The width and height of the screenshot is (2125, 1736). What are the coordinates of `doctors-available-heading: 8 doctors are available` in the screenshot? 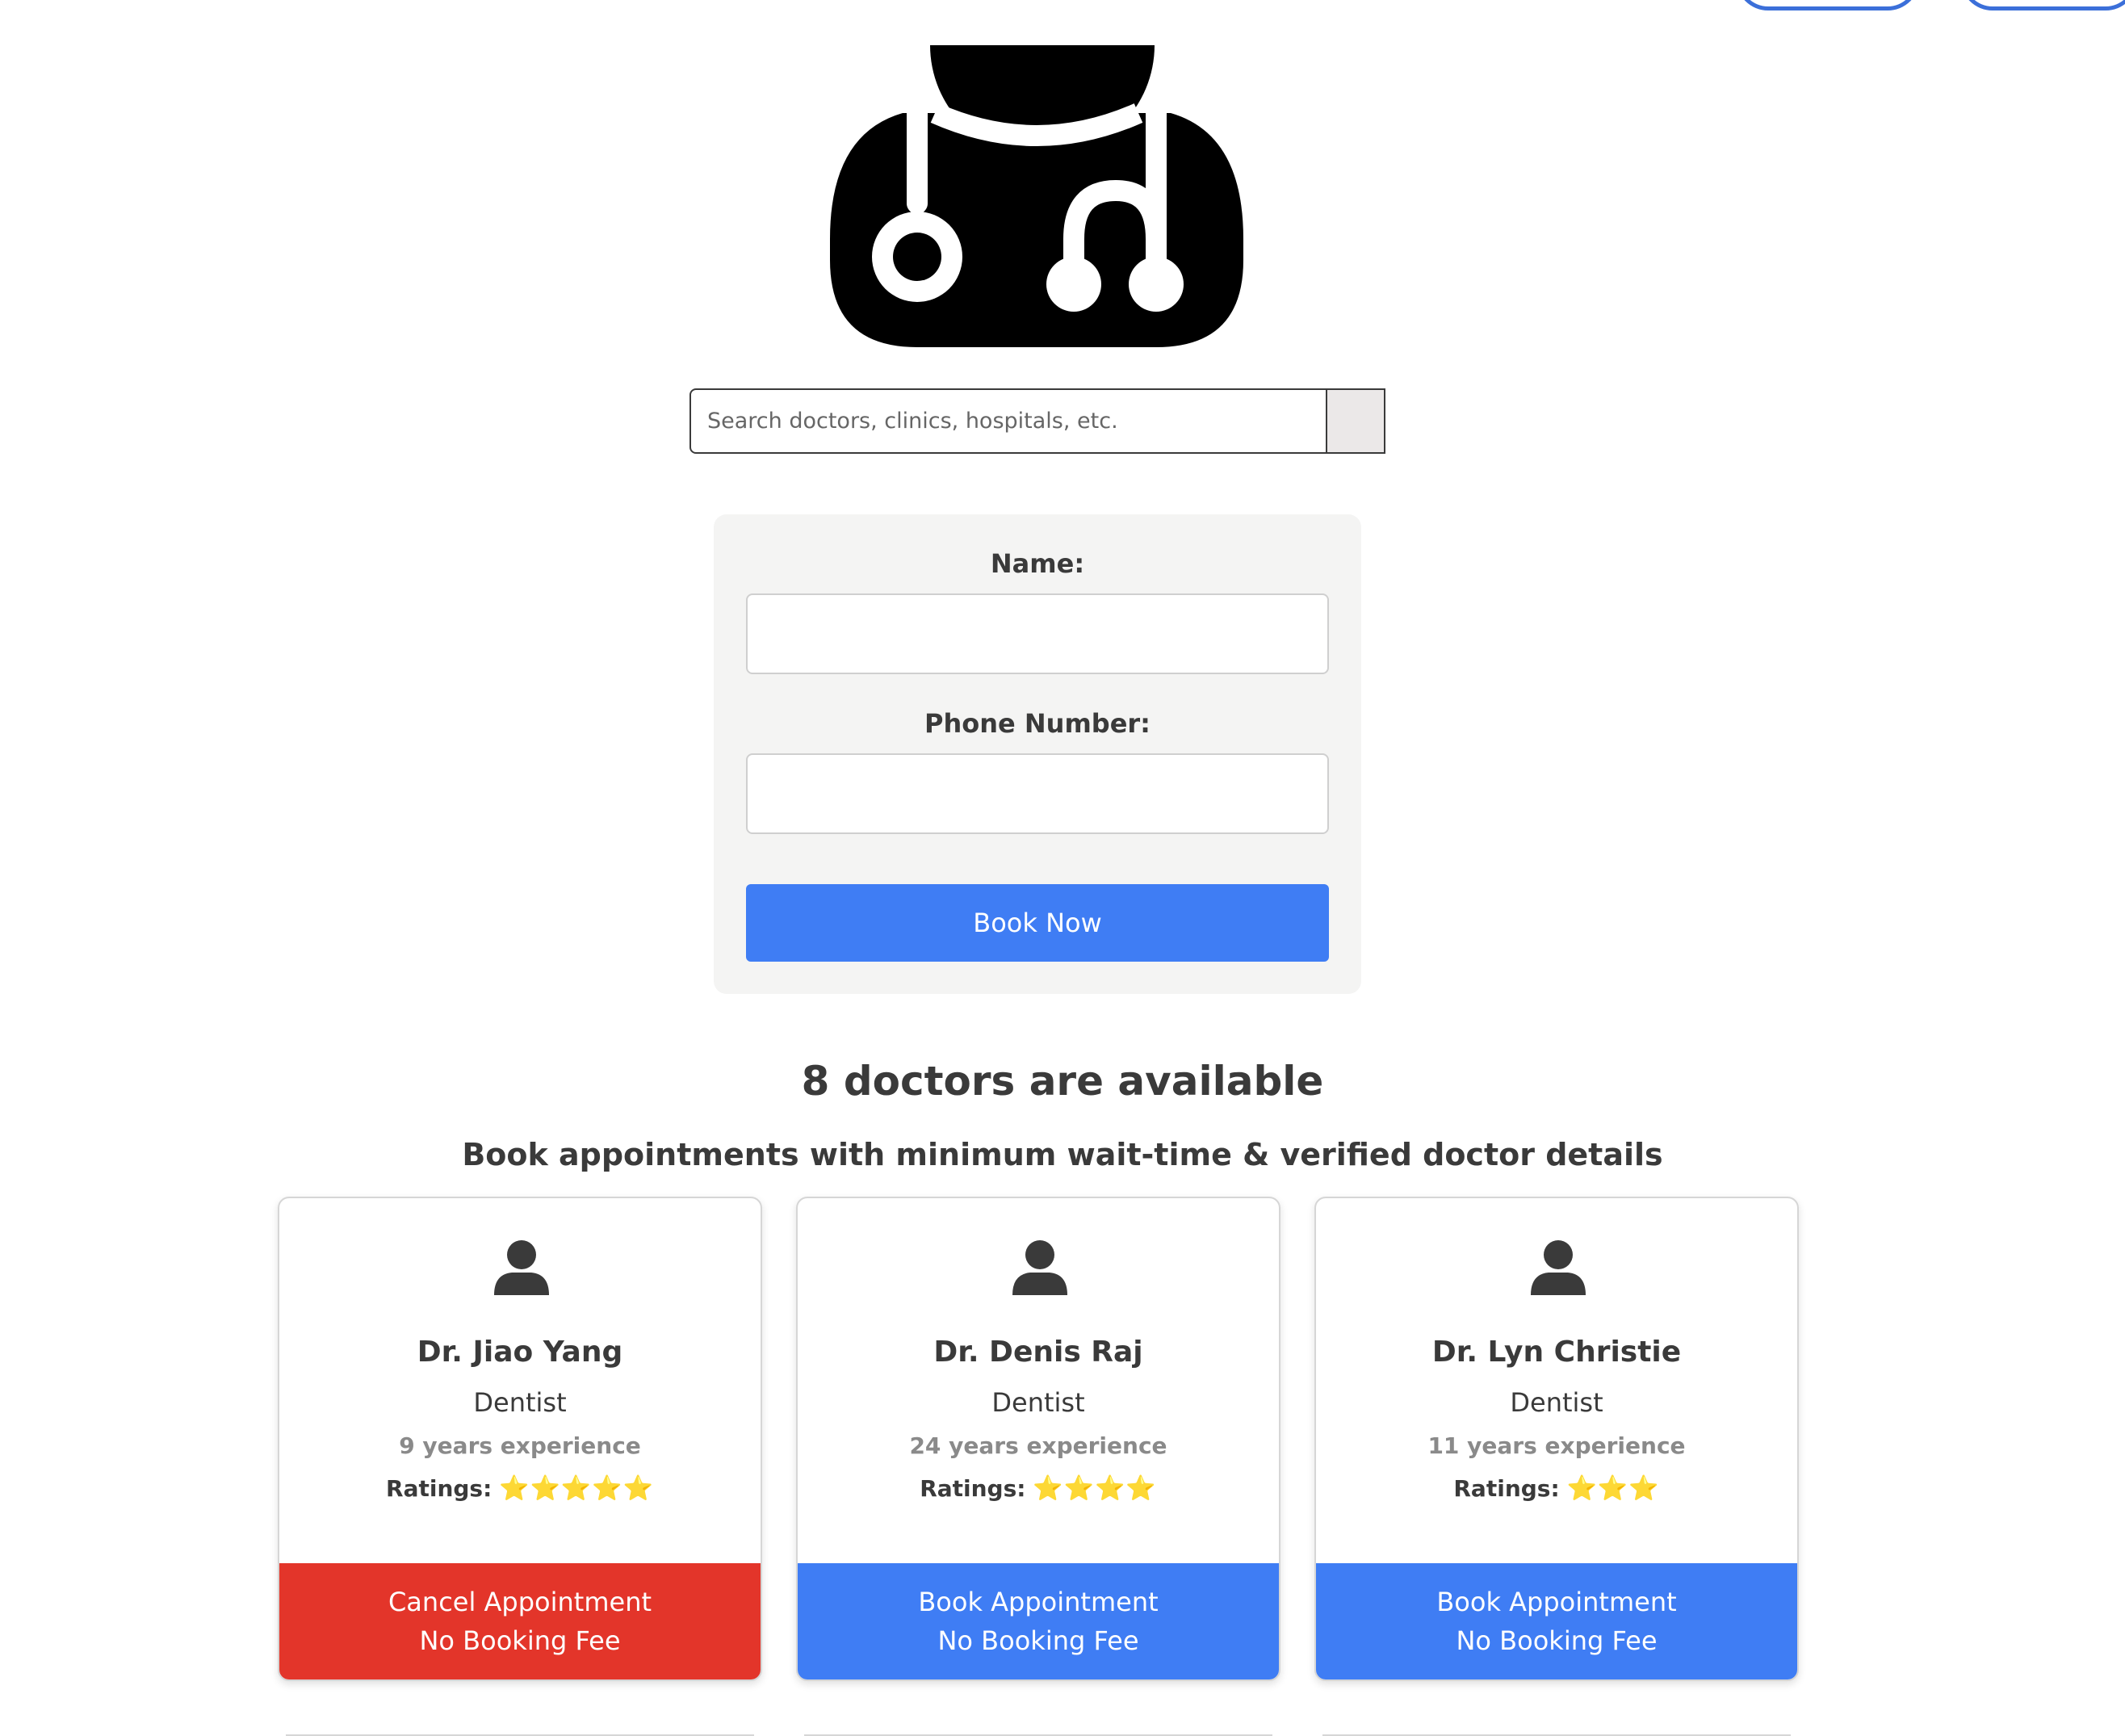 It's located at (1062, 1081).